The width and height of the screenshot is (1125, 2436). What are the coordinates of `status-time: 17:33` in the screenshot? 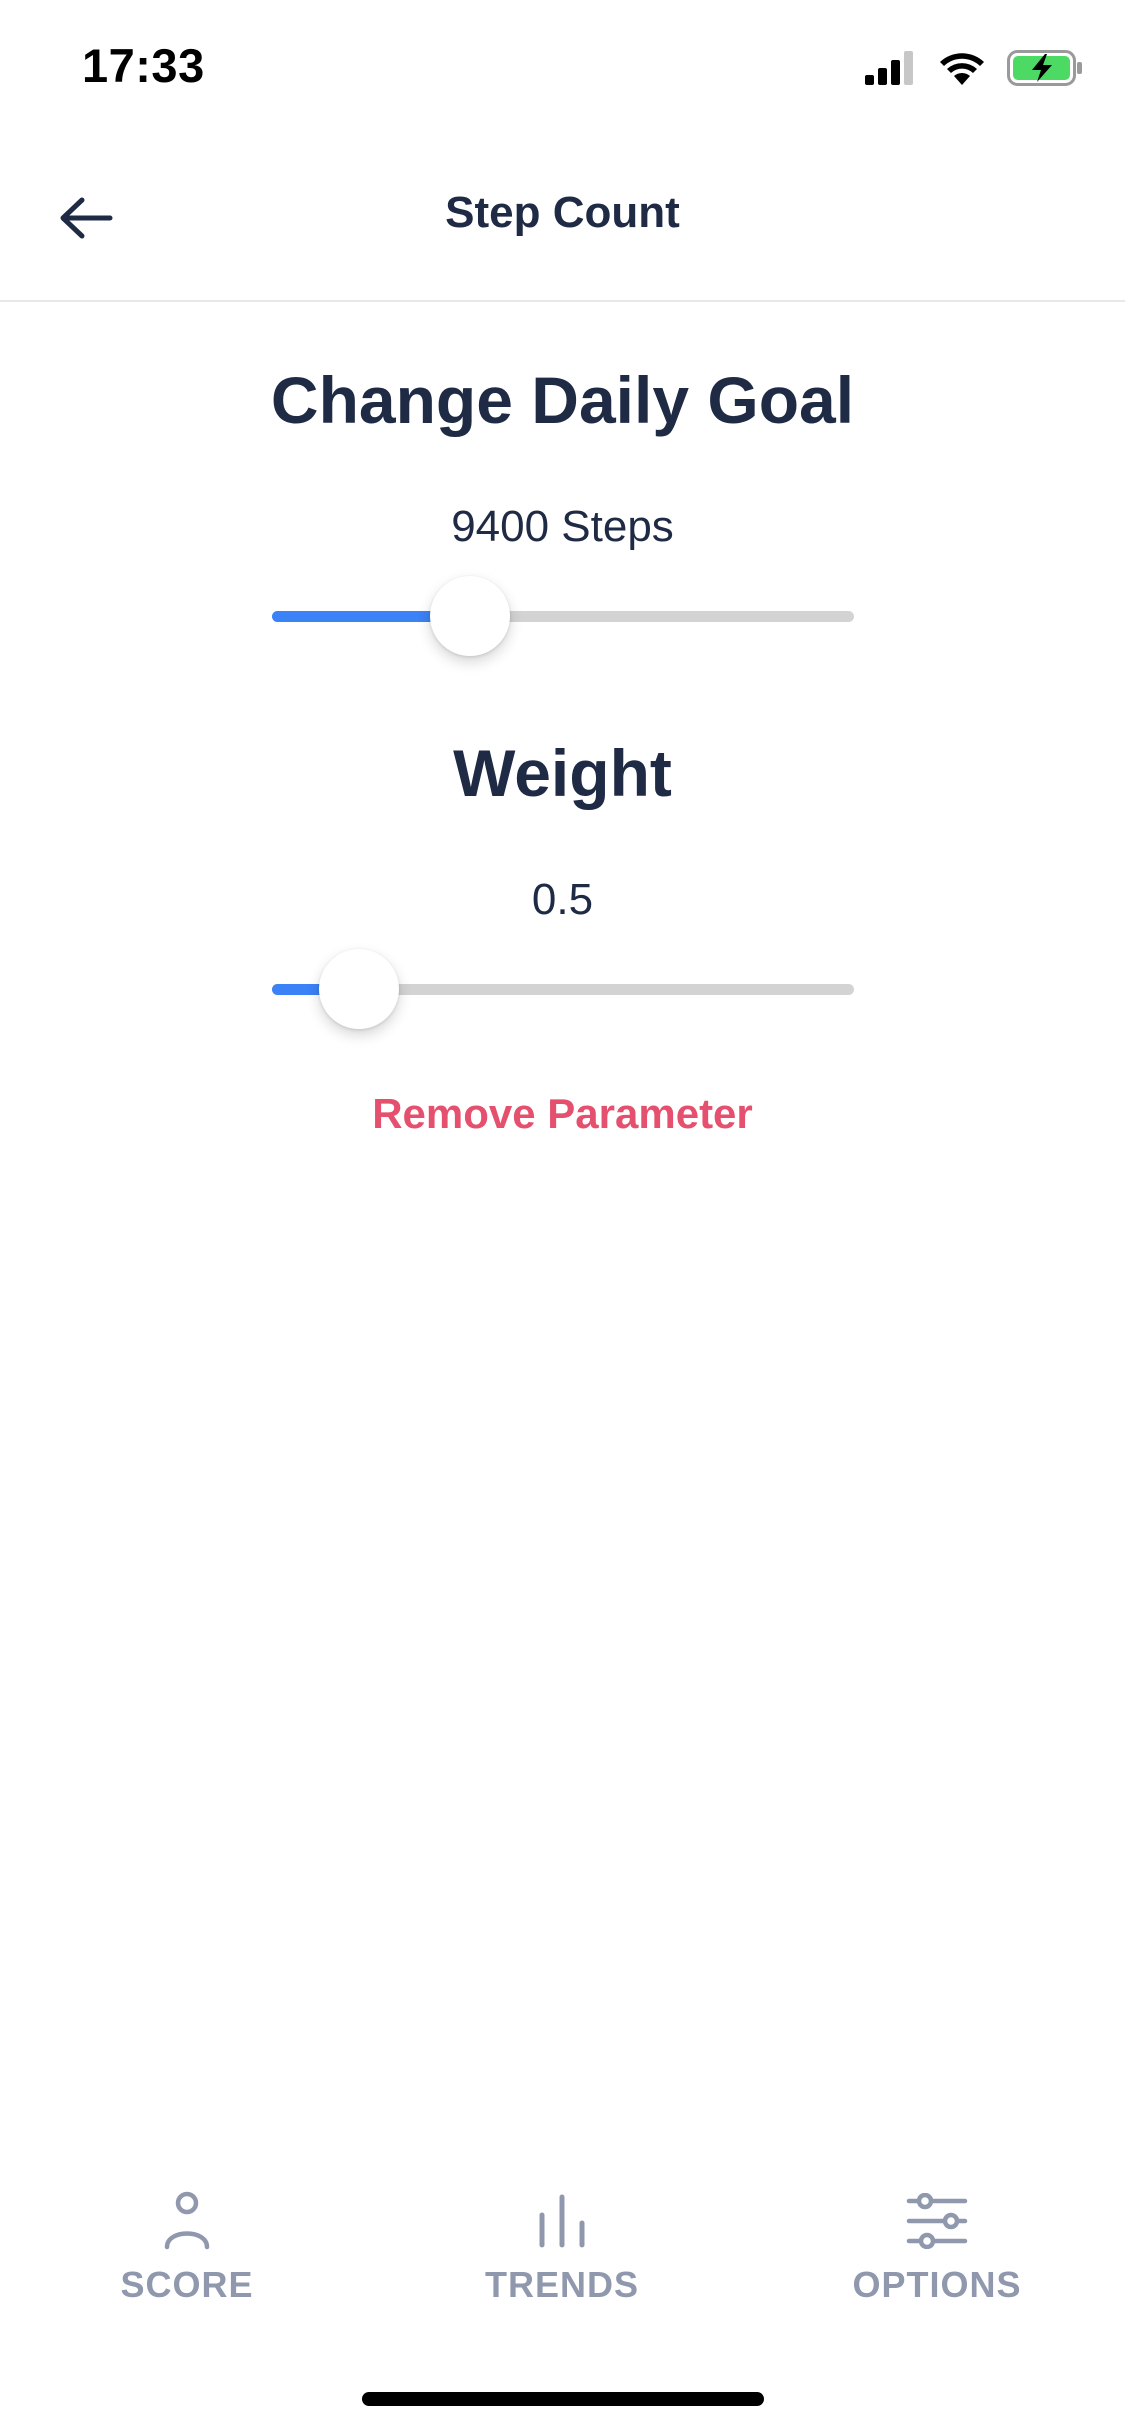 It's located at (143, 65).